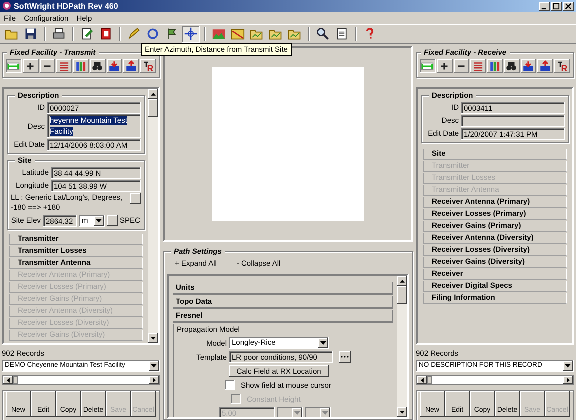 This screenshot has width=576, height=420. What do you see at coordinates (106, 34) in the screenshot?
I see `door-icon` at bounding box center [106, 34].